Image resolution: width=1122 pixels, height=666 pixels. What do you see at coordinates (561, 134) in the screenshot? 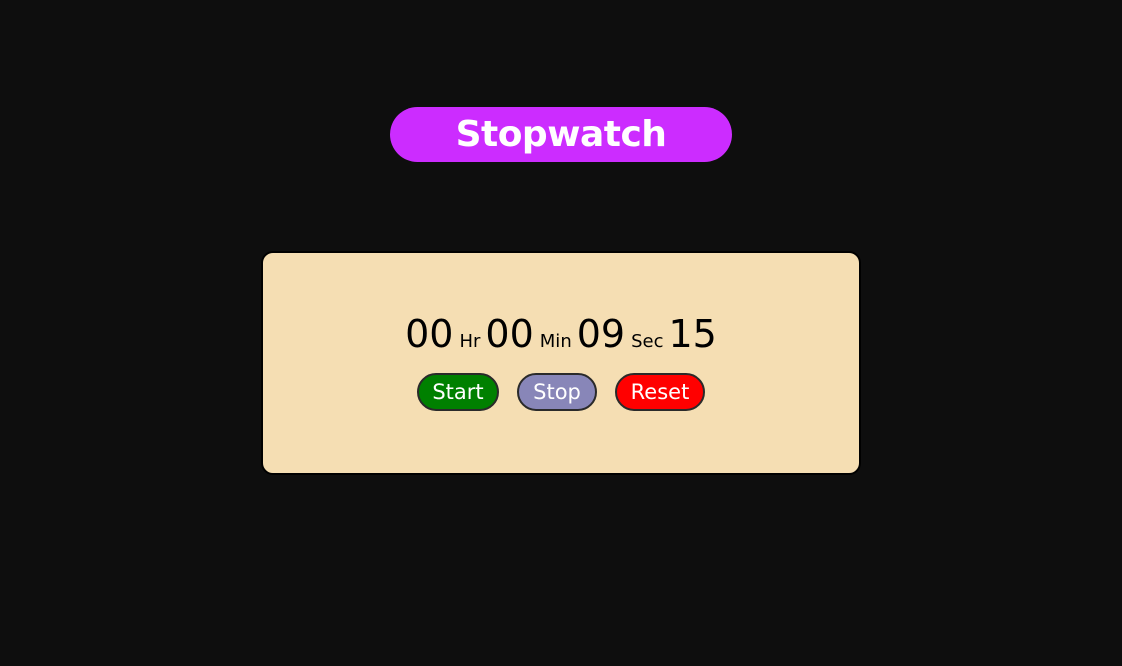
I see `page-title: Stopwatch` at bounding box center [561, 134].